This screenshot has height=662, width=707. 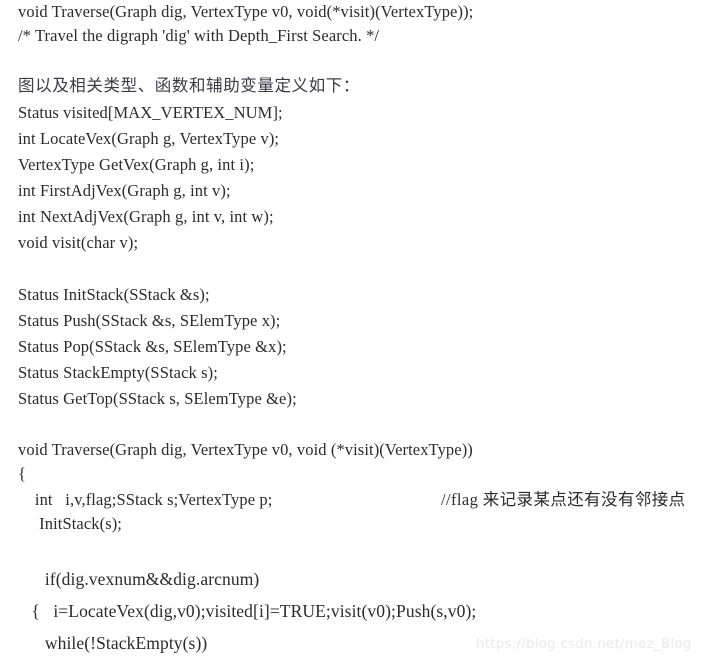 I want to click on code-line: int LocateVex(Graph g, VertexType v);, so click(x=149, y=138).